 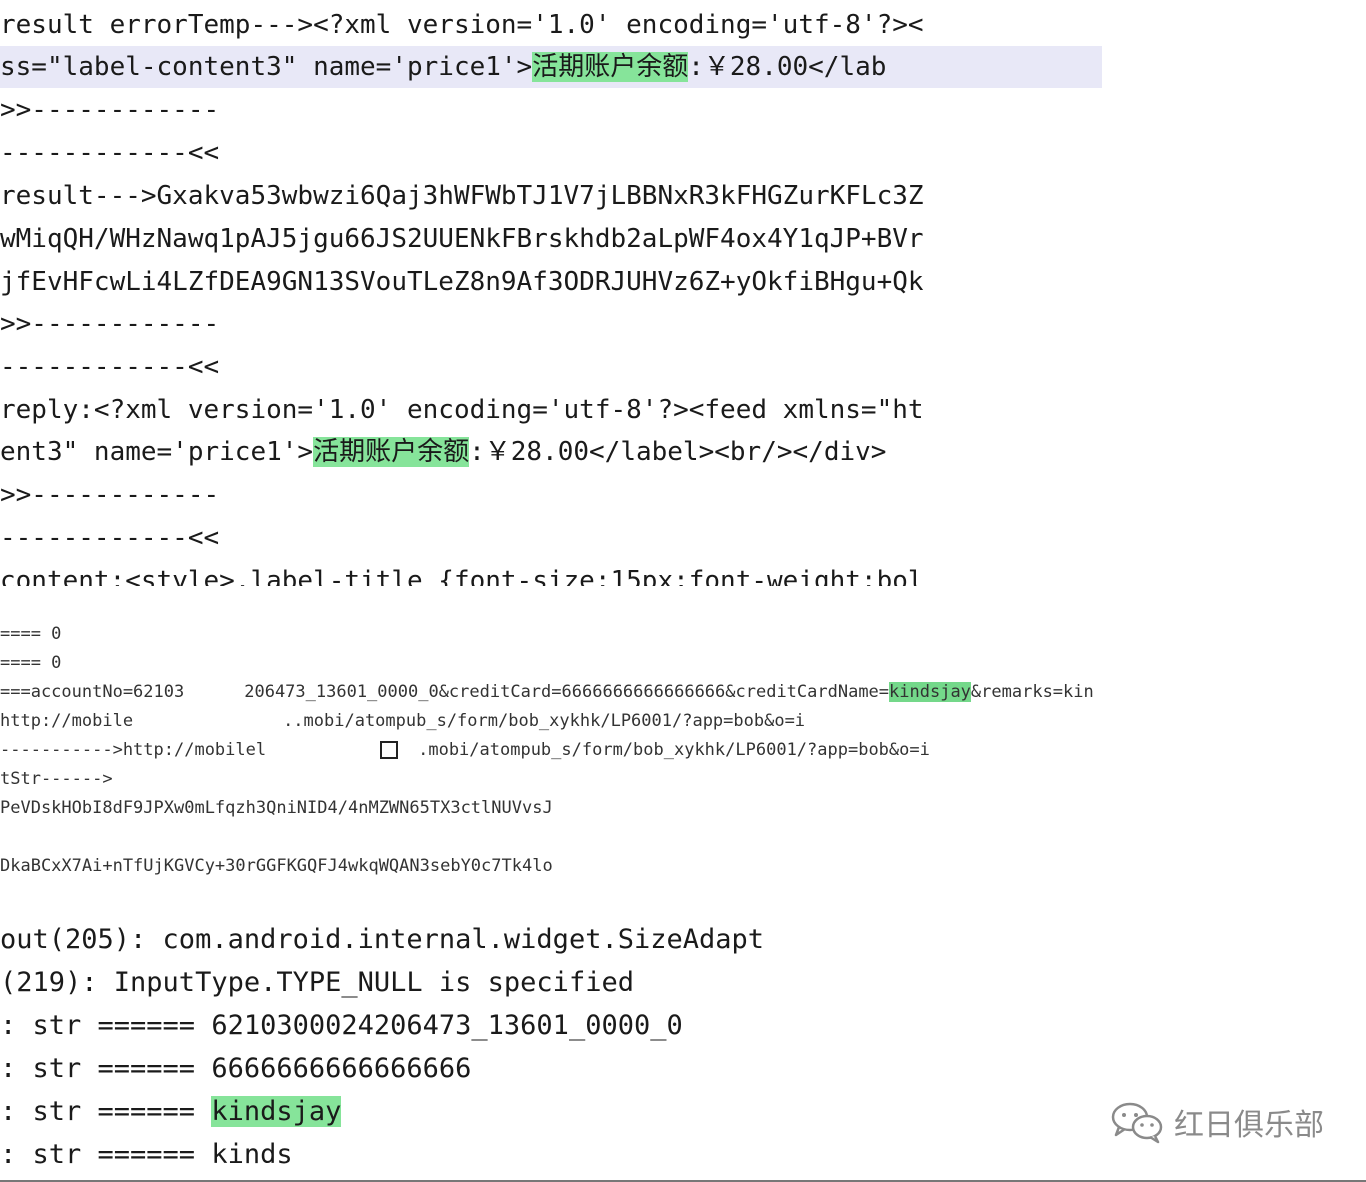 What do you see at coordinates (56, 779) in the screenshot?
I see `log-line: tStr------>` at bounding box center [56, 779].